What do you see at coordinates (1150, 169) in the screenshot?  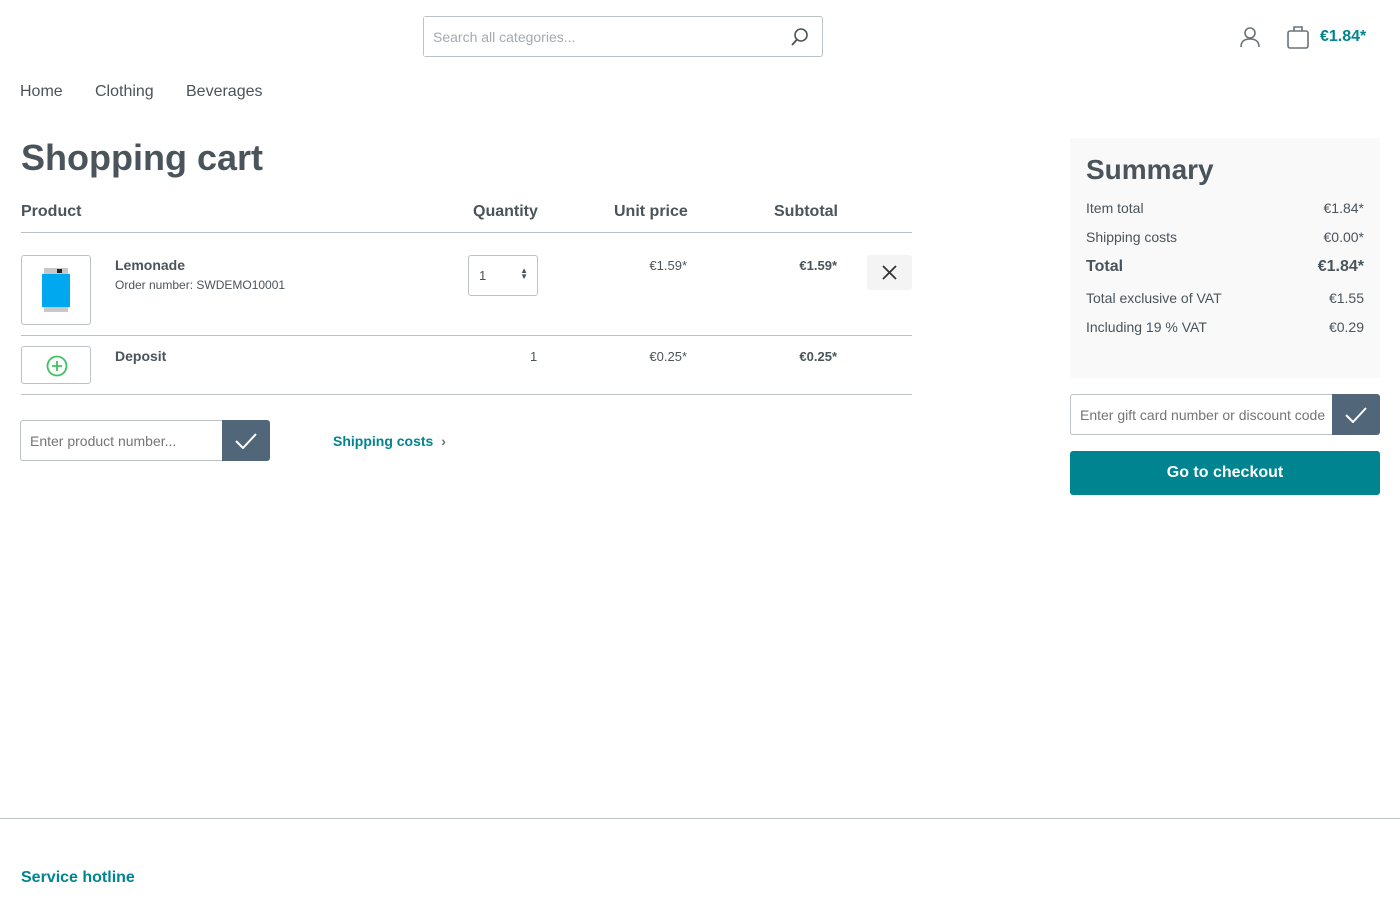 I see `summary-title: Summary` at bounding box center [1150, 169].